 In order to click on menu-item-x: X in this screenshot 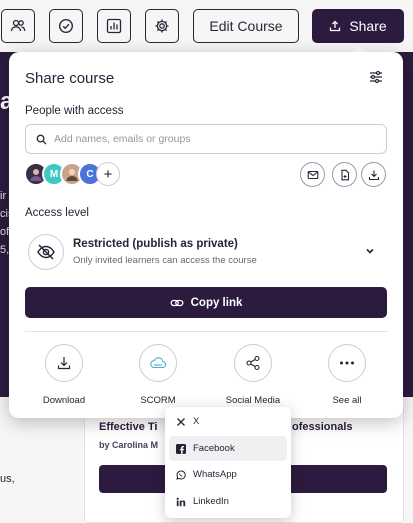, I will do `click(228, 421)`.